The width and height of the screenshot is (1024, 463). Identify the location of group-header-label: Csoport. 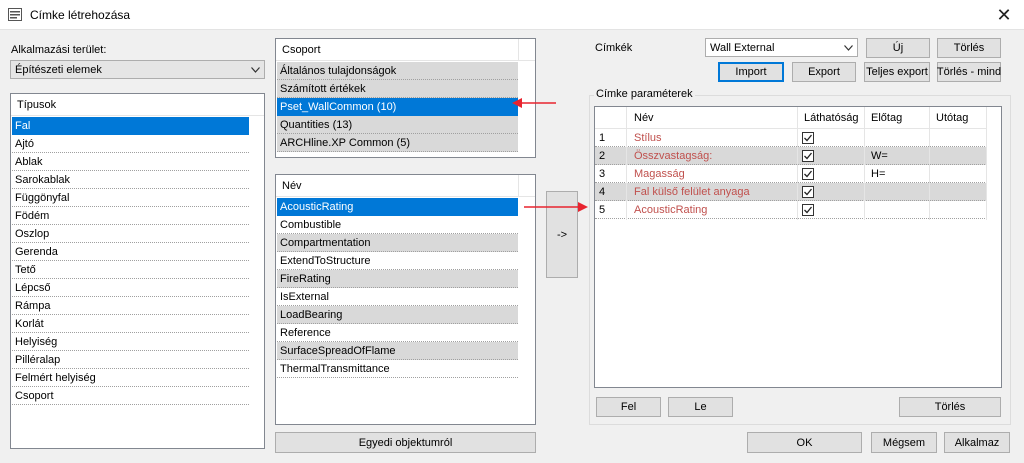
(301, 50).